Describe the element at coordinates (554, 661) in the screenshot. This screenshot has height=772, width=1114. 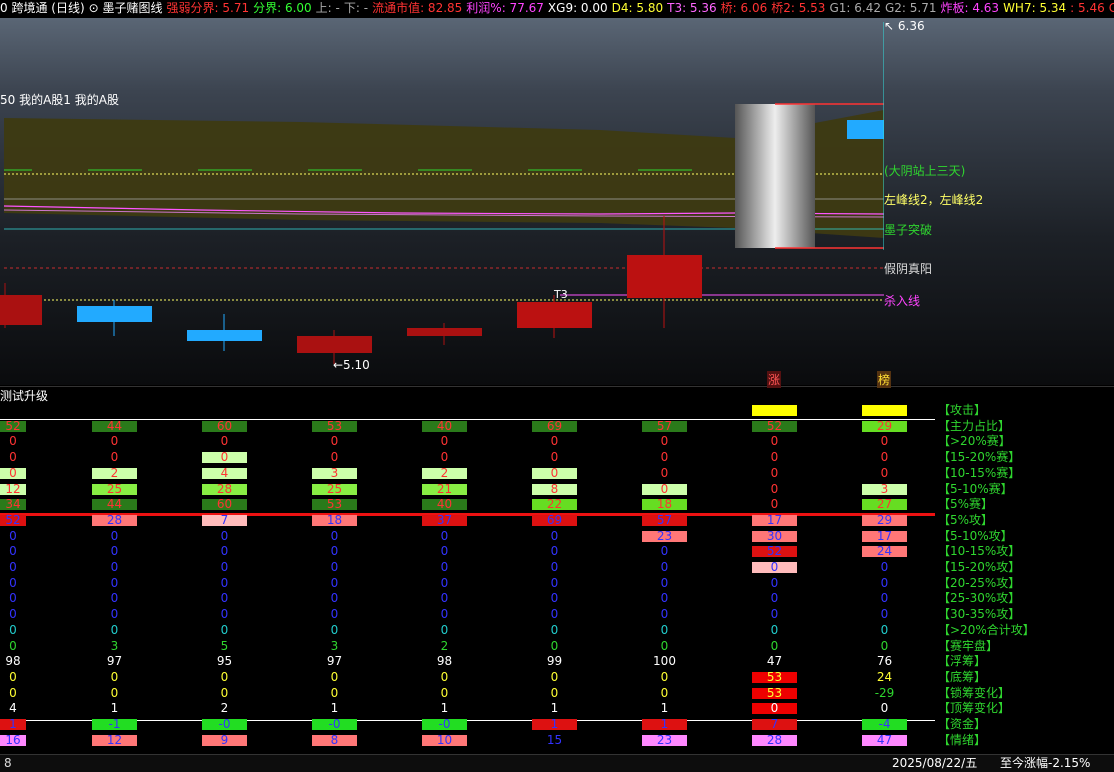
I see `indicator-cell: 99` at that location.